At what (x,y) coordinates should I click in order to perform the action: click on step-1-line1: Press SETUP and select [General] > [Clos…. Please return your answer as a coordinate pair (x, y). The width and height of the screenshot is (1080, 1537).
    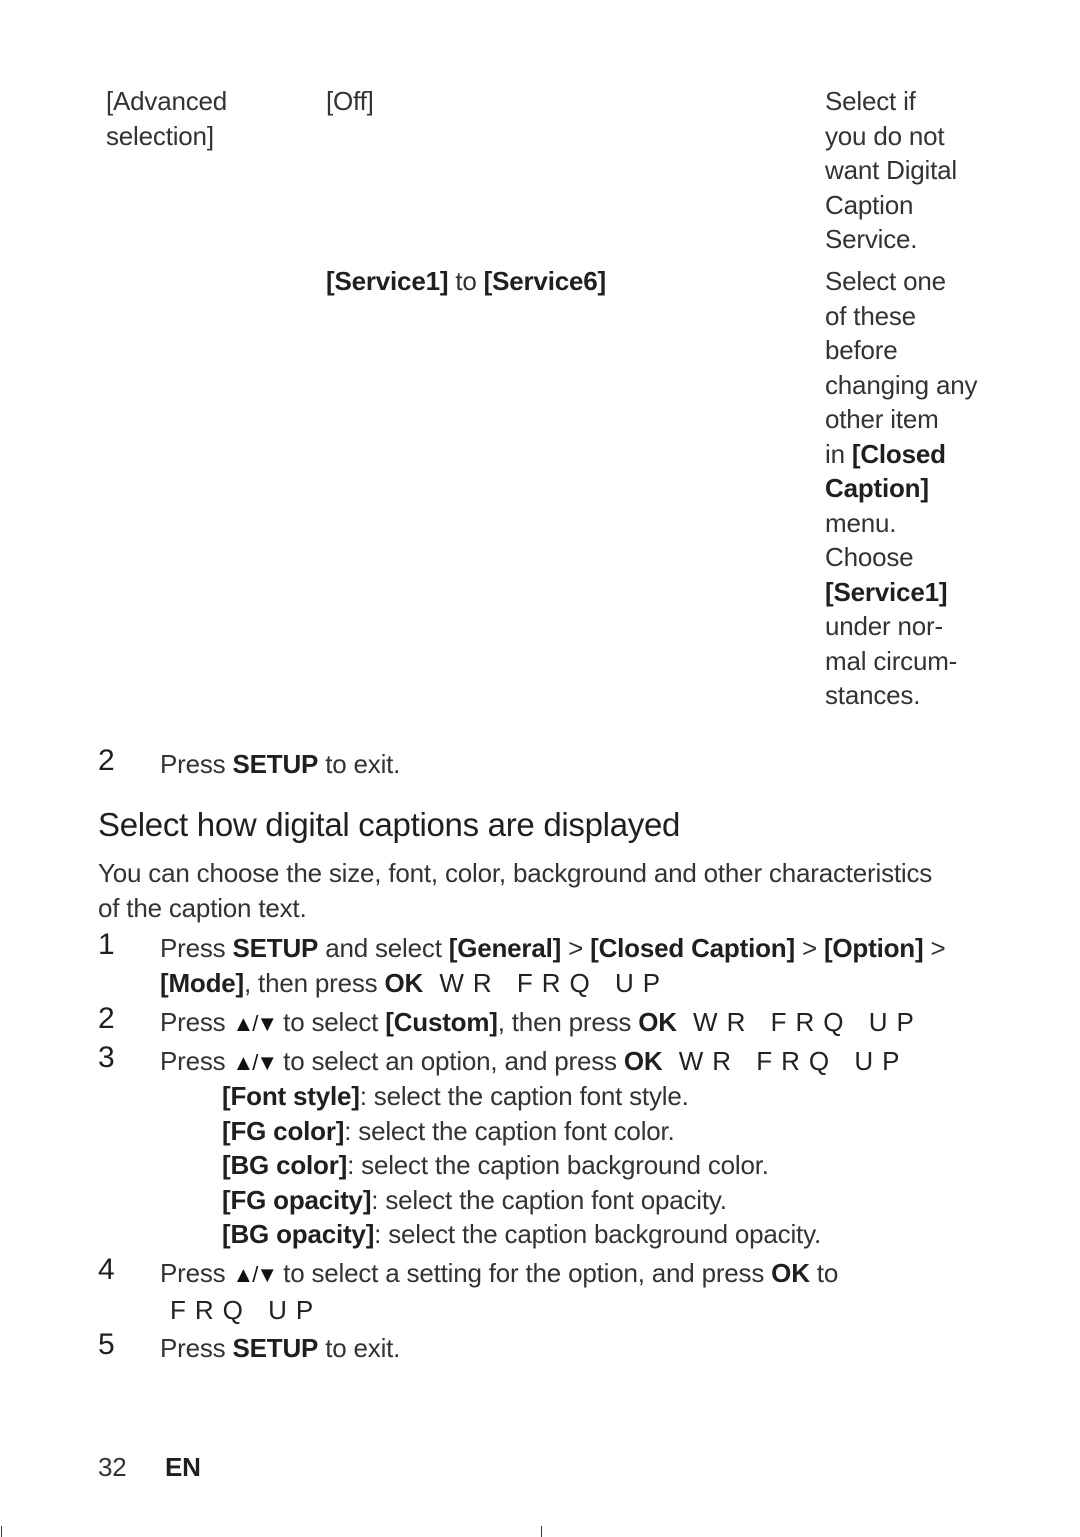
    Looking at the image, I should click on (575, 948).